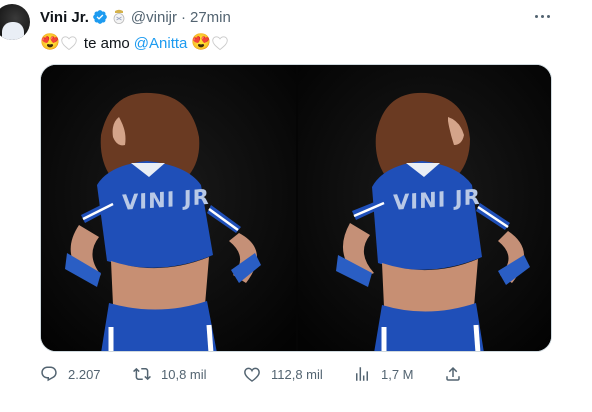 The image size is (592, 412). What do you see at coordinates (362, 374) in the screenshot?
I see `views-icon` at bounding box center [362, 374].